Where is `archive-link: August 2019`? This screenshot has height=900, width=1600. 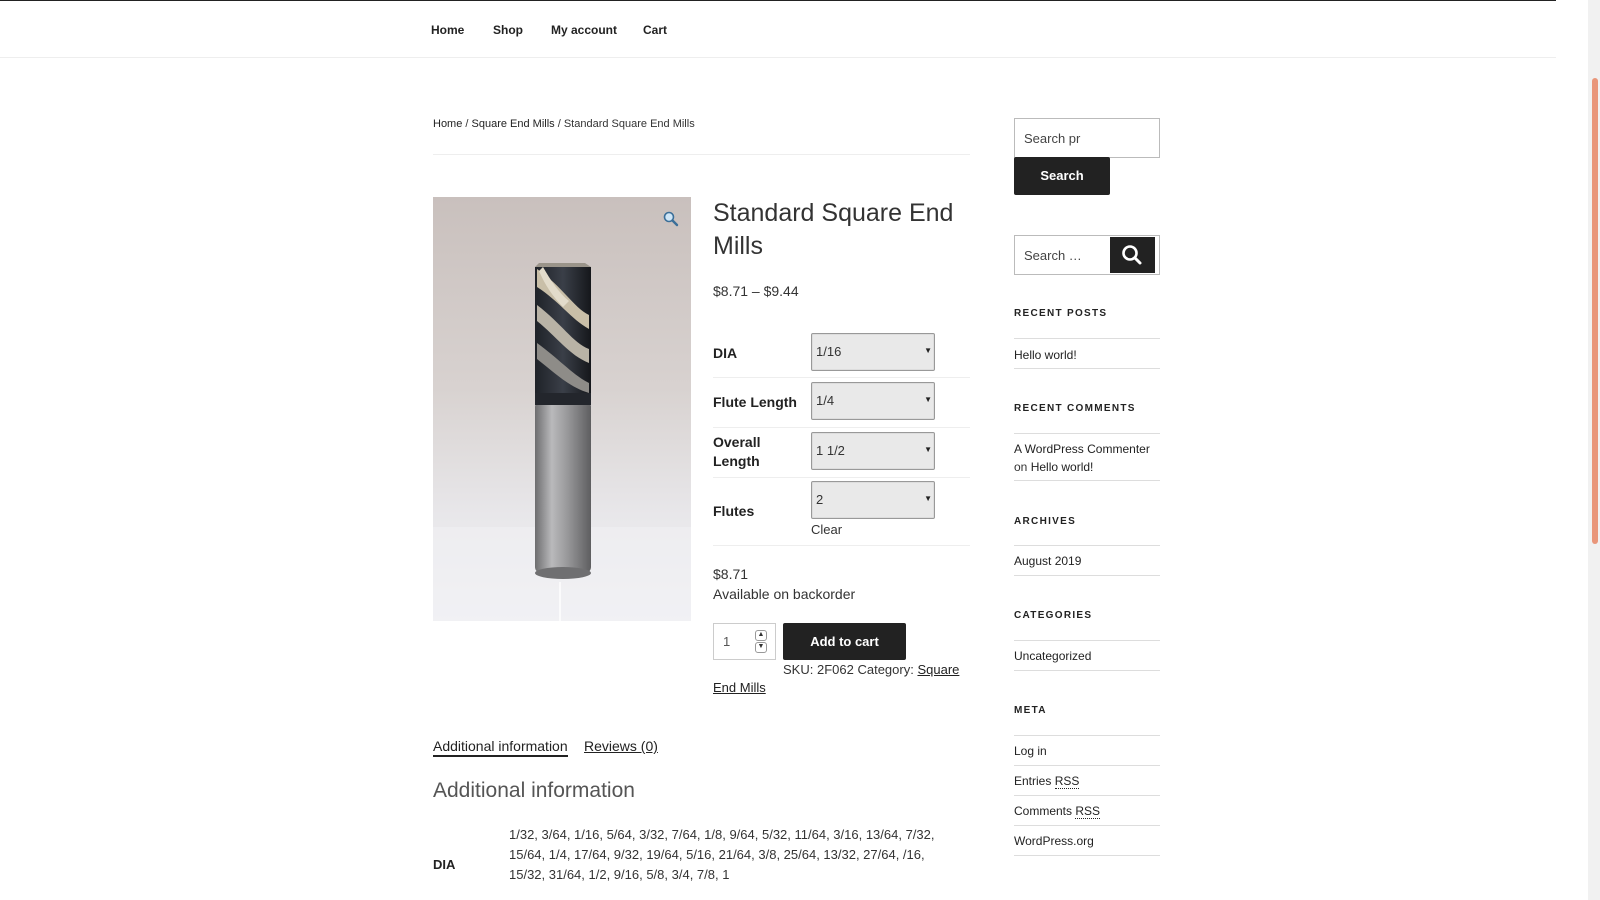
archive-link: August 2019 is located at coordinates (1047, 561).